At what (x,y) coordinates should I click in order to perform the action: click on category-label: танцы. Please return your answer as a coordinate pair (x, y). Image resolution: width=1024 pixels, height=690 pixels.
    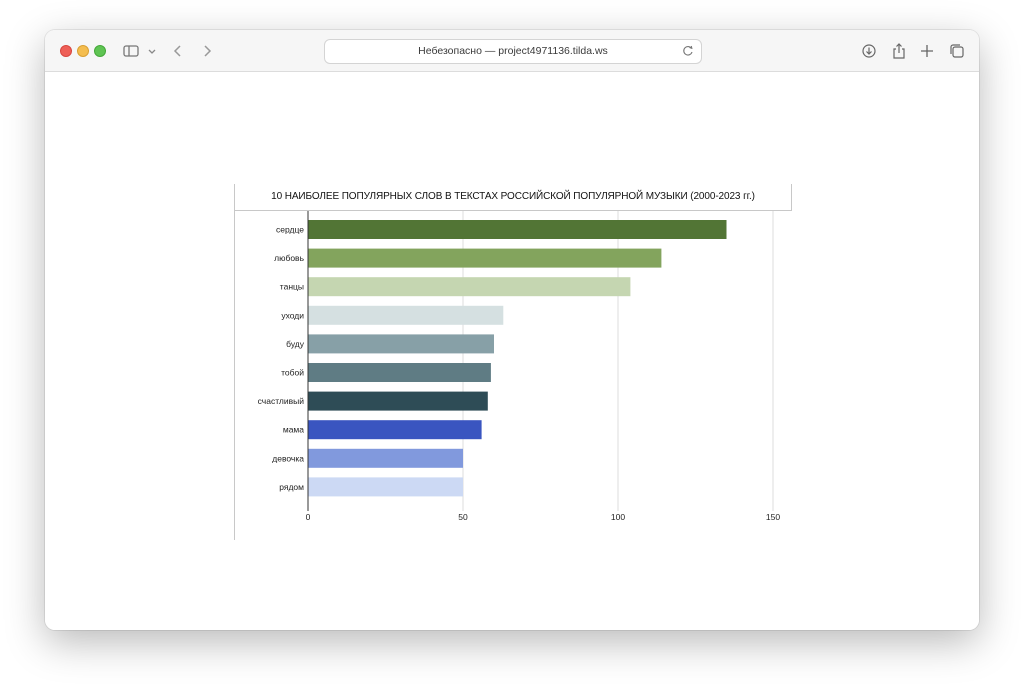
    Looking at the image, I should click on (292, 287).